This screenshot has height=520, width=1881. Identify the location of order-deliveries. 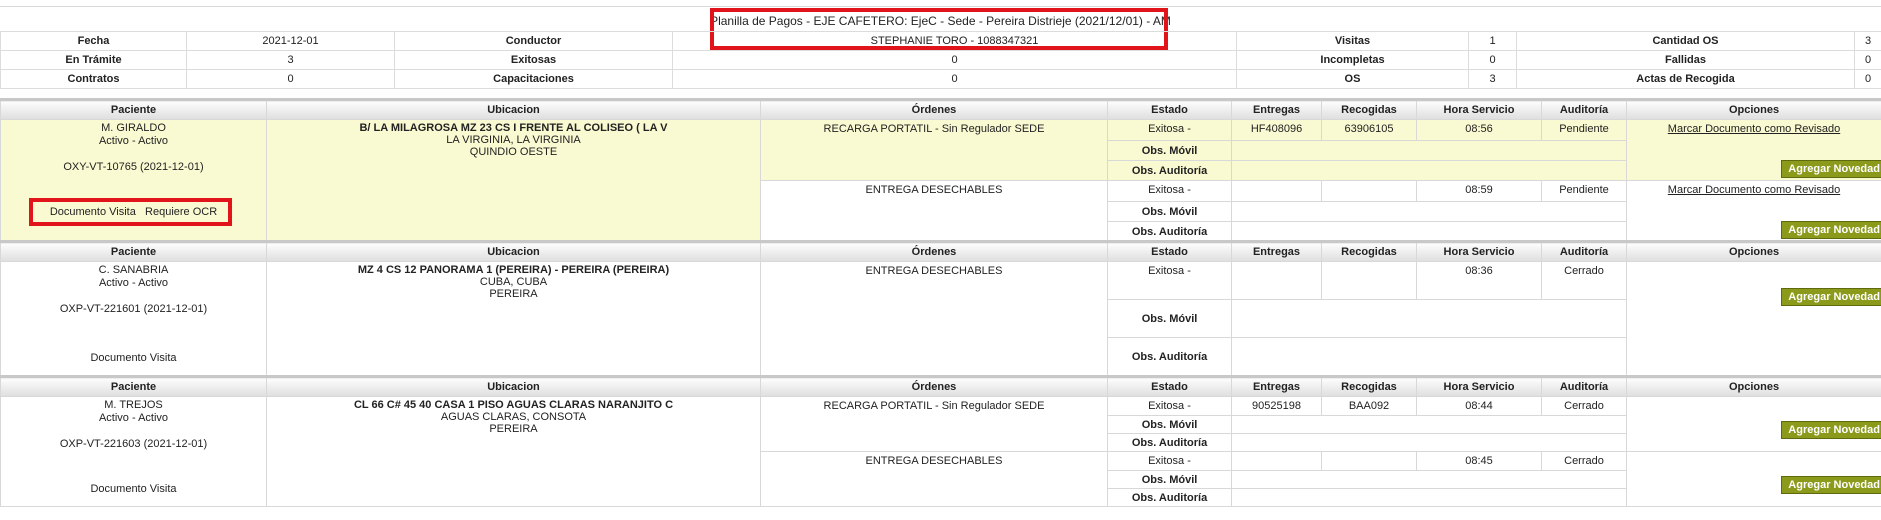
(1276, 461).